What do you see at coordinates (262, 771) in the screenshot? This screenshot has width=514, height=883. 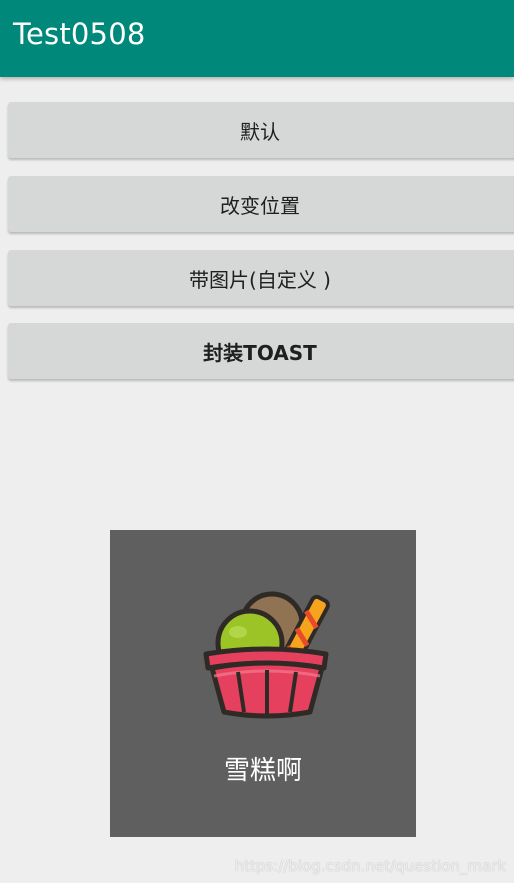 I see `toast-message: 雪糕啊` at bounding box center [262, 771].